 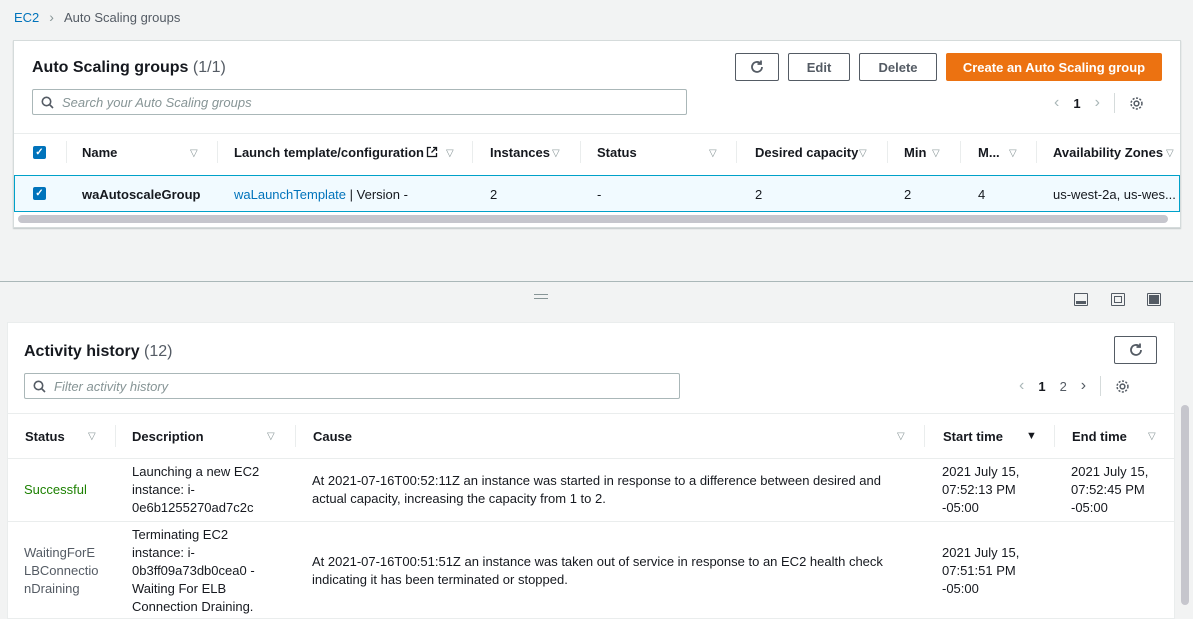 I want to click on activity-refresh-button, so click(x=1135, y=350).